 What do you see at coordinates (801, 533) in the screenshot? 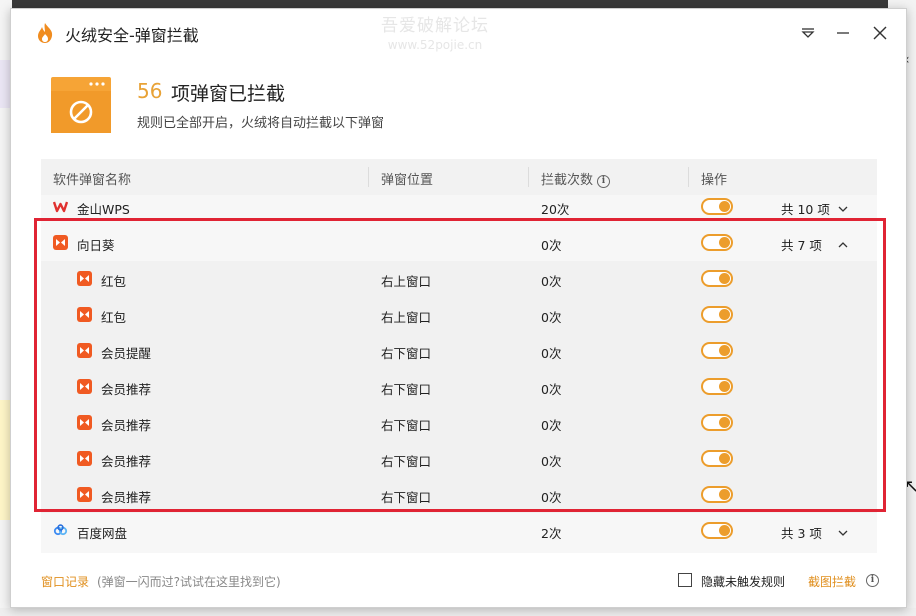
I see `item-total: 共 3 项` at bounding box center [801, 533].